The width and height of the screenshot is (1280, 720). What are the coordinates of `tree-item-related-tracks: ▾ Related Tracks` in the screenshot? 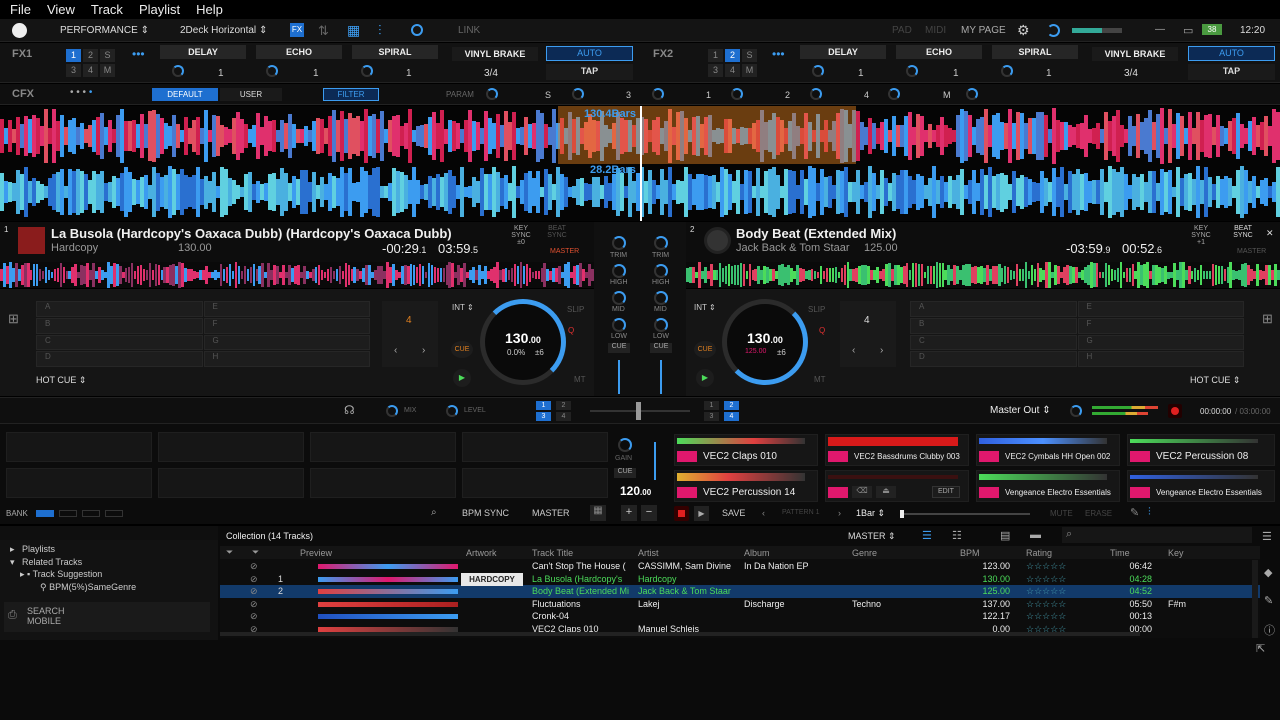 It's located at (46, 562).